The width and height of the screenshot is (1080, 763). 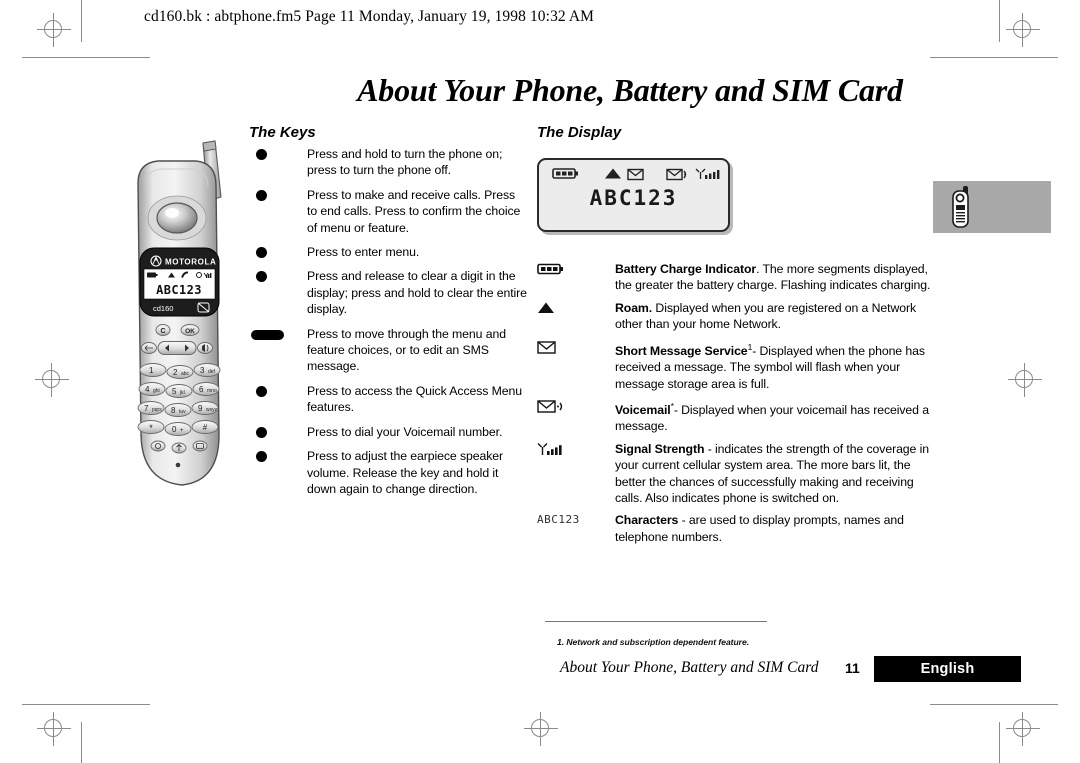 I want to click on section-heading-display: The Display, so click(x=579, y=132).